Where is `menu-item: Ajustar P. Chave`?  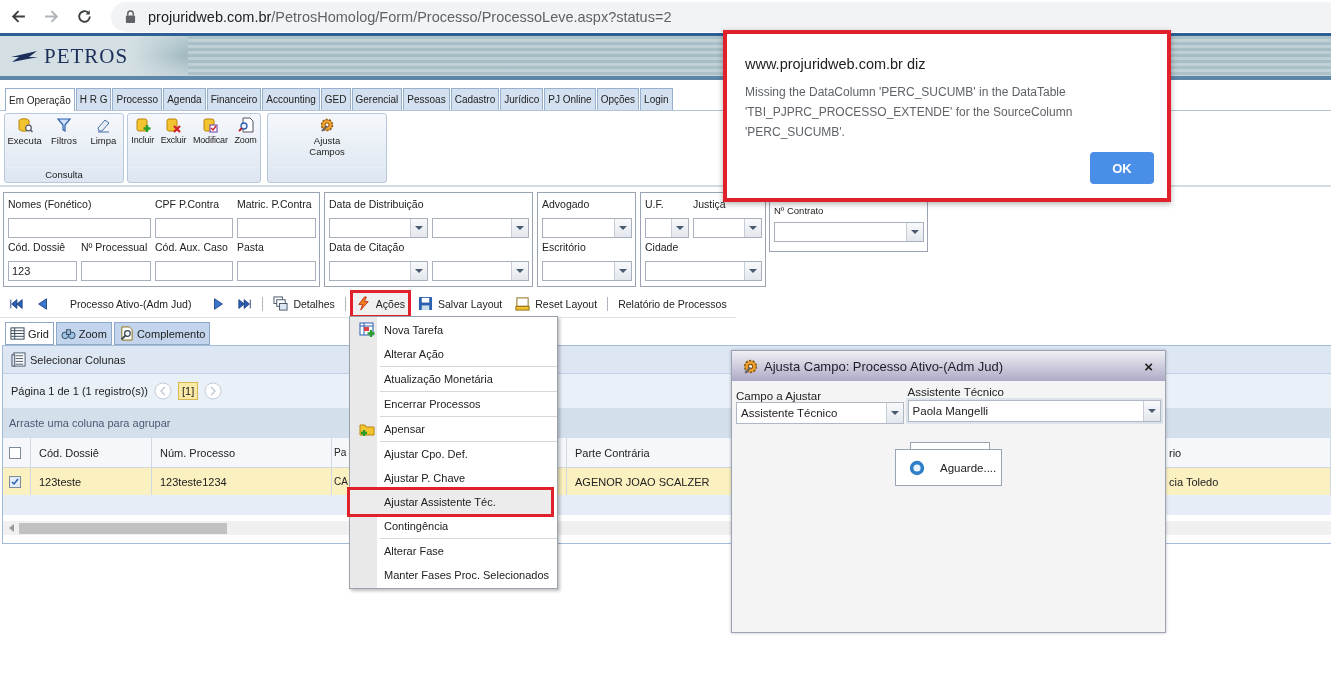
menu-item: Ajustar P. Chave is located at coordinates (453, 478).